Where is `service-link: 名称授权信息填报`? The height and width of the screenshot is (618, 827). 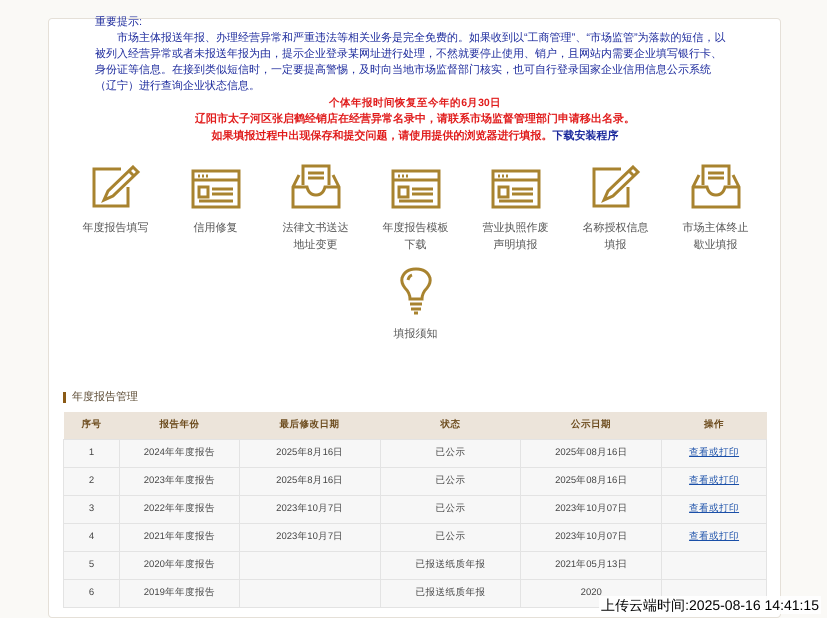
service-link: 名称授权信息填报 is located at coordinates (616, 237).